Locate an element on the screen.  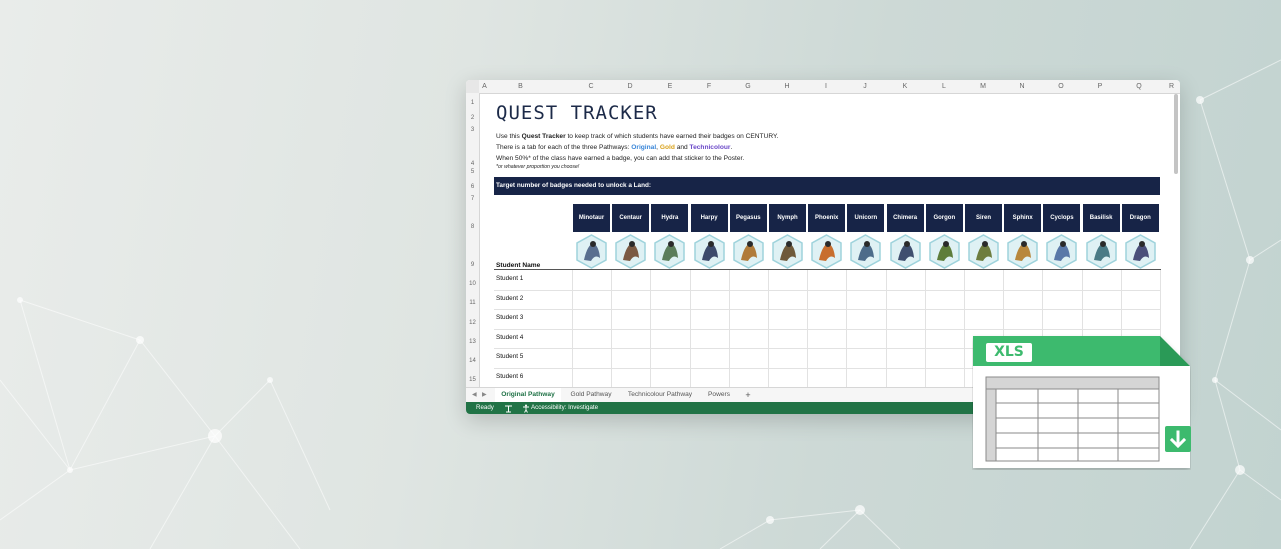
creature-header-siren: Siren is located at coordinates (983, 218).